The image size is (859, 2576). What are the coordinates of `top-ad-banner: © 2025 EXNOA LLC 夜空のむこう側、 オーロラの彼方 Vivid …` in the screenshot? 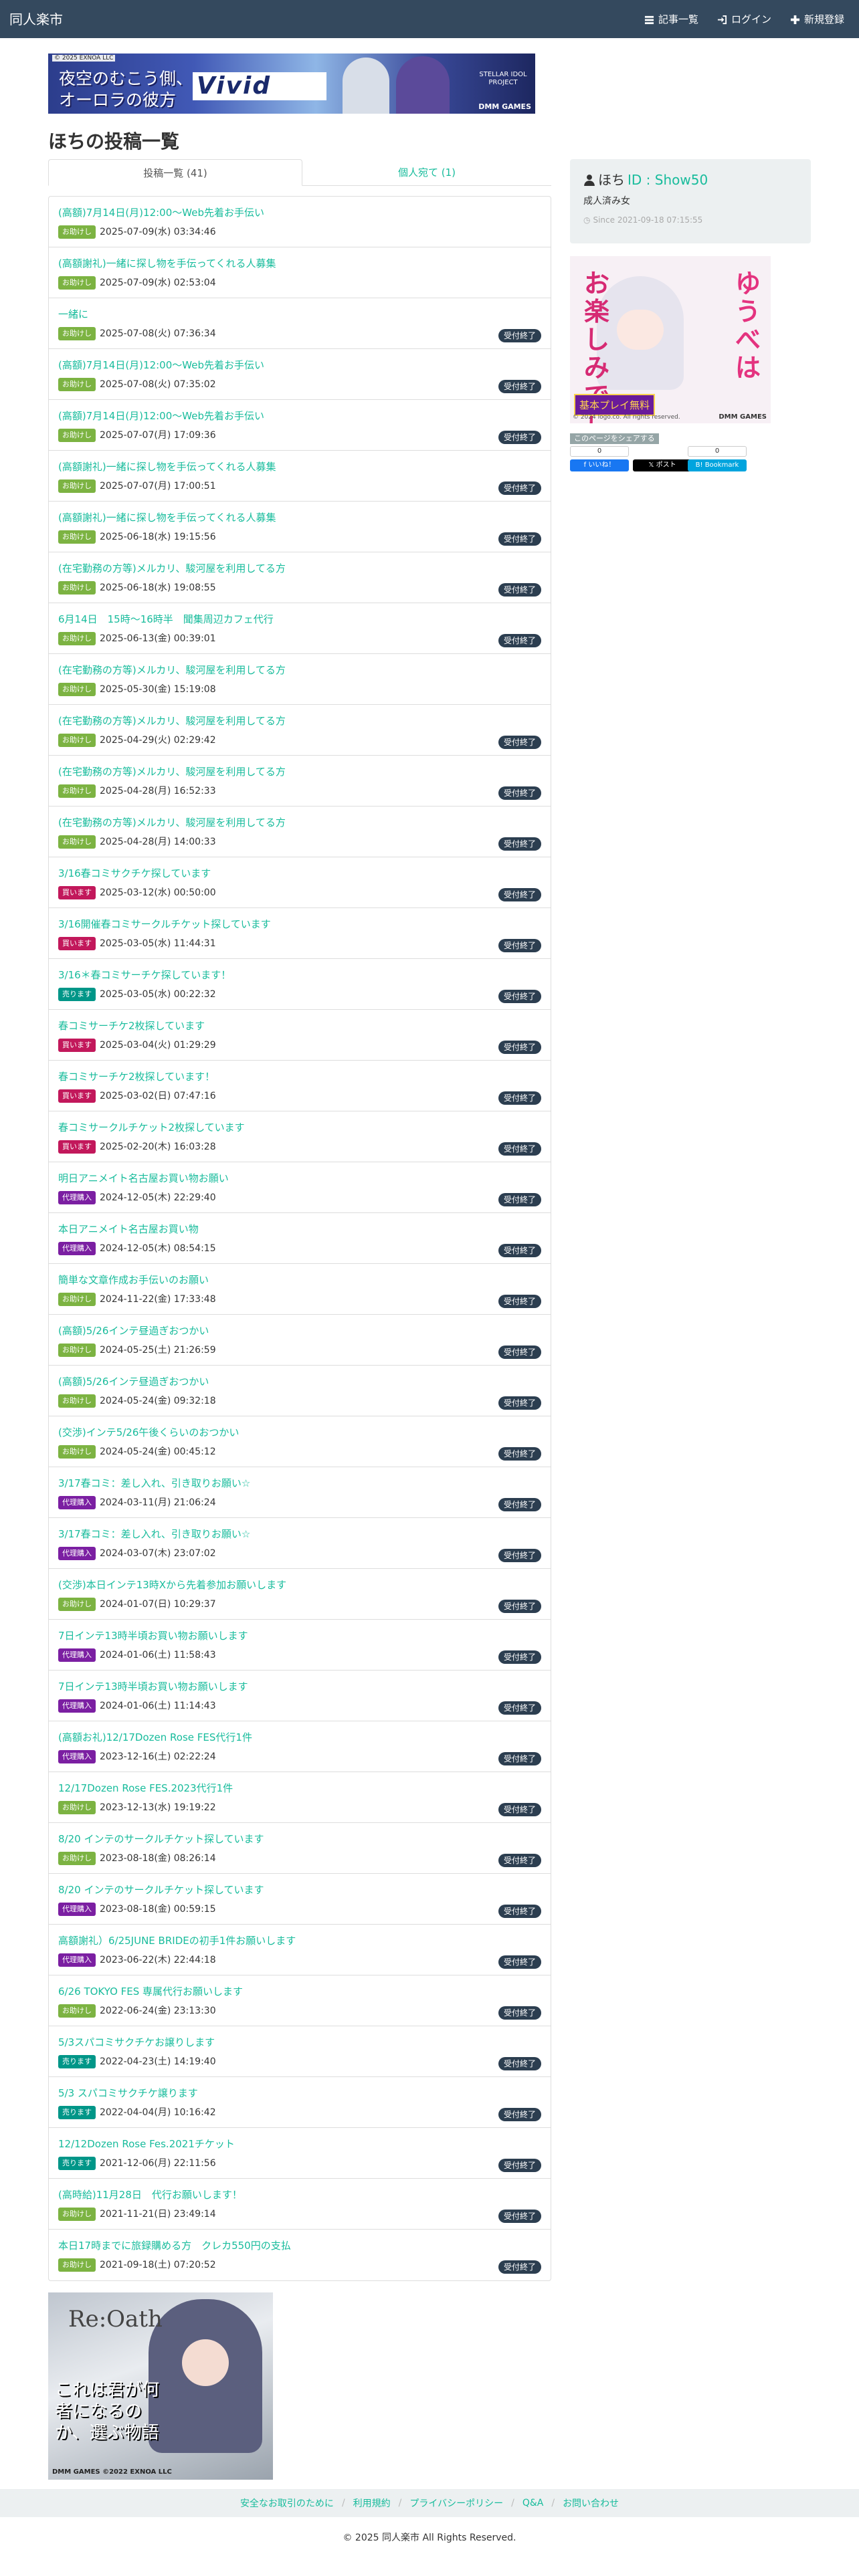 It's located at (291, 83).